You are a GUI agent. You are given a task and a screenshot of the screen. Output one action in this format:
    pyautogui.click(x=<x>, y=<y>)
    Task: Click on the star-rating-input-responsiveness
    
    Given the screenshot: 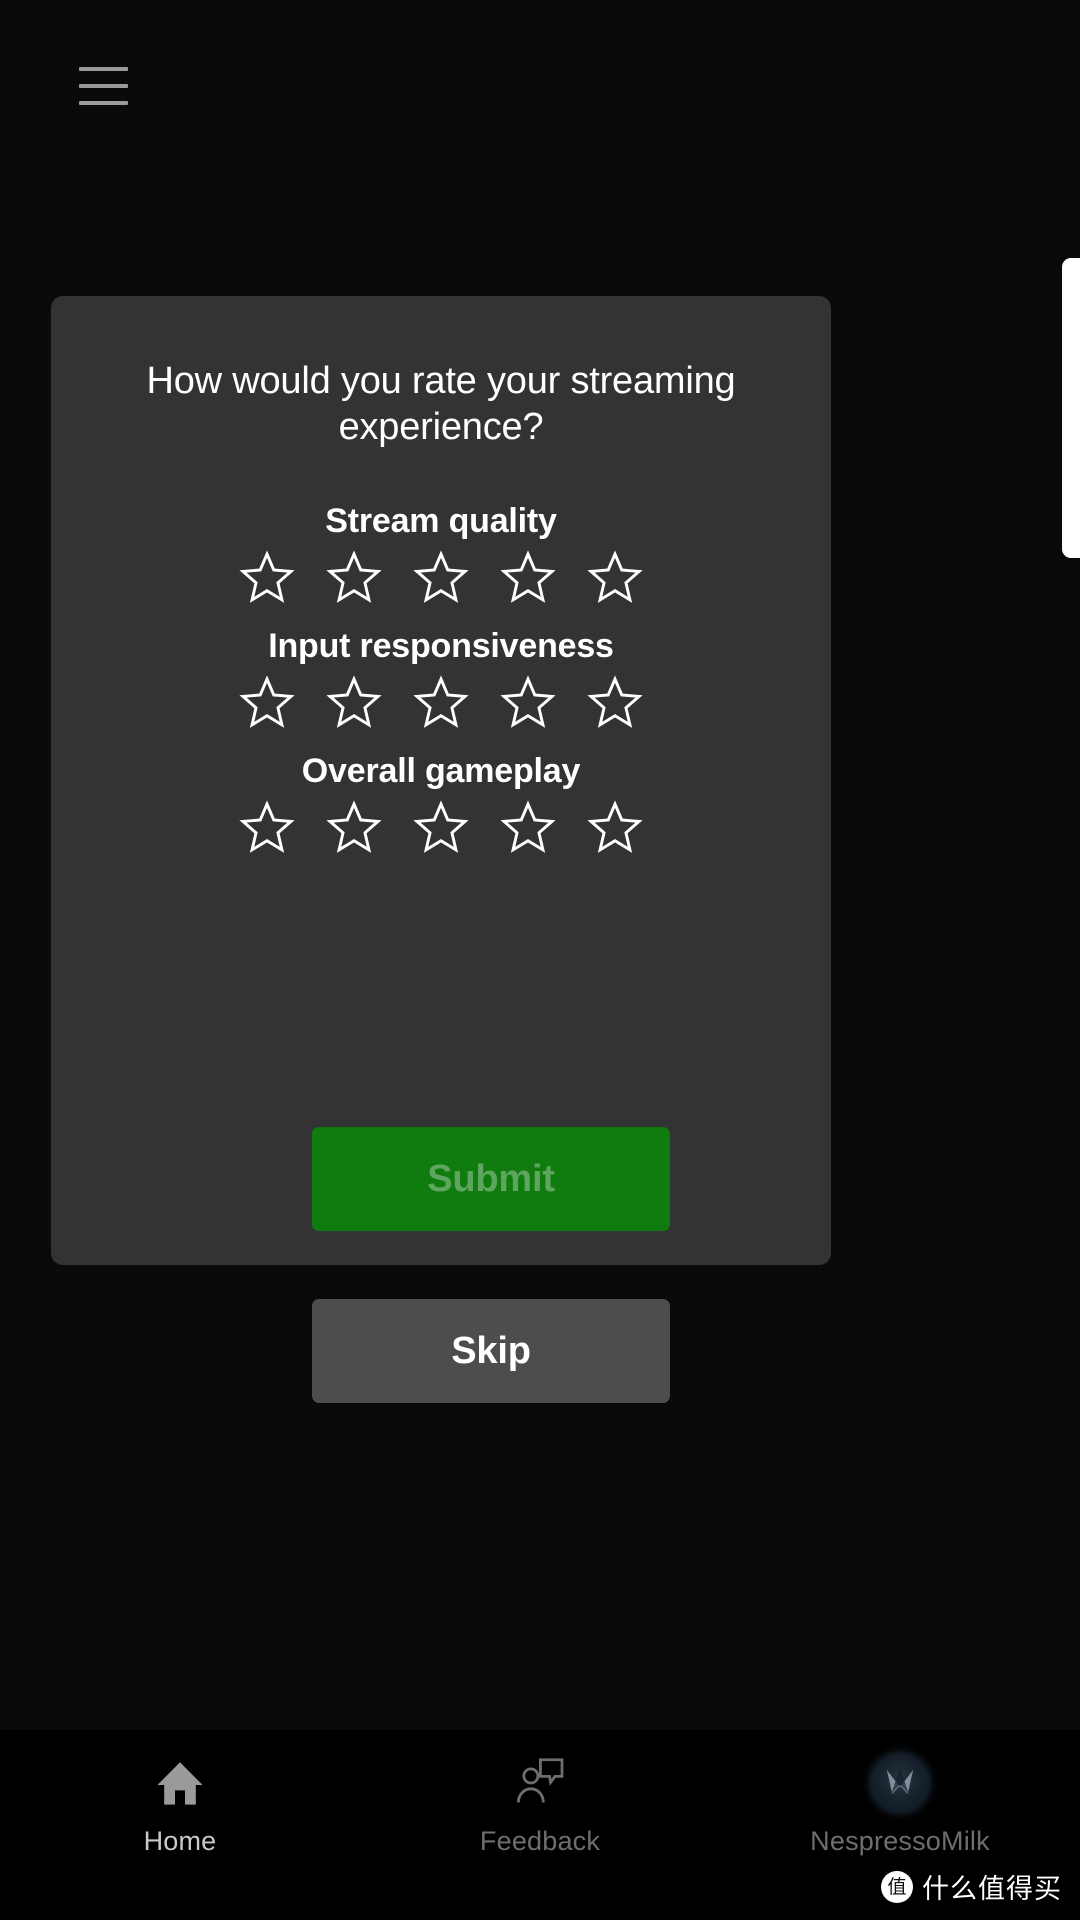 What is the action you would take?
    pyautogui.click(x=441, y=702)
    